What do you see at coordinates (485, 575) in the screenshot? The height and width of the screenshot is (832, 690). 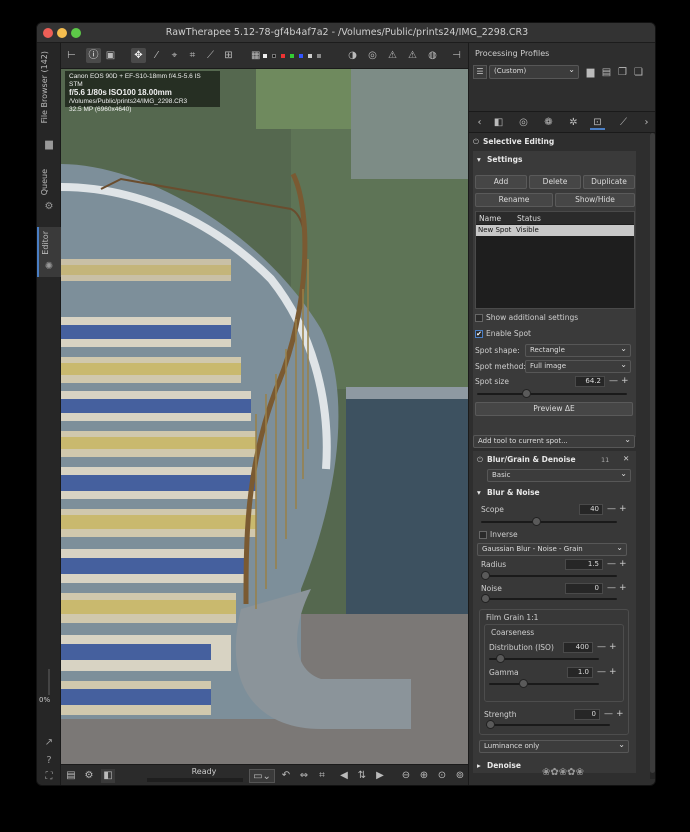 I see `radius-knob` at bounding box center [485, 575].